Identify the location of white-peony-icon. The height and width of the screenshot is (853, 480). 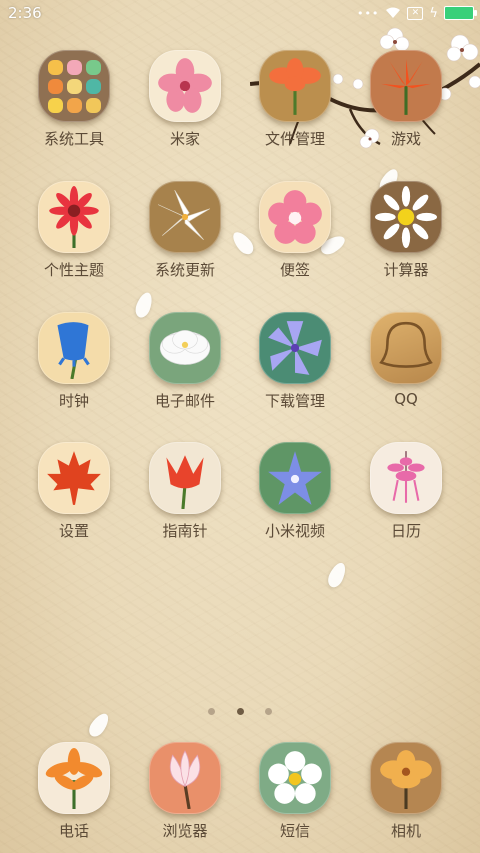
(185, 348).